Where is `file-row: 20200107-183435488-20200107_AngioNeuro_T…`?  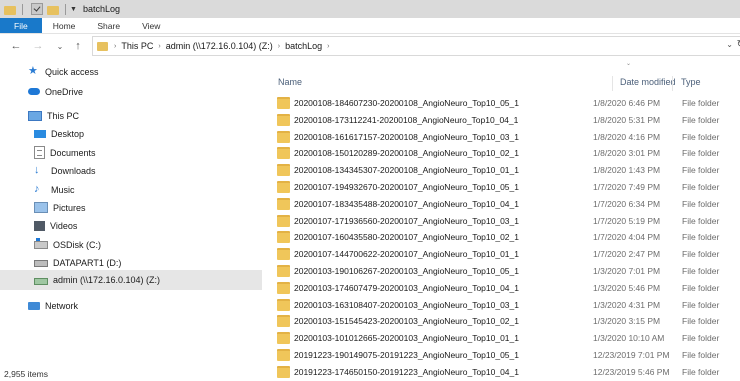
file-row: 20200107-183435488-20200107_AngioNeuro_T… is located at coordinates (508, 204).